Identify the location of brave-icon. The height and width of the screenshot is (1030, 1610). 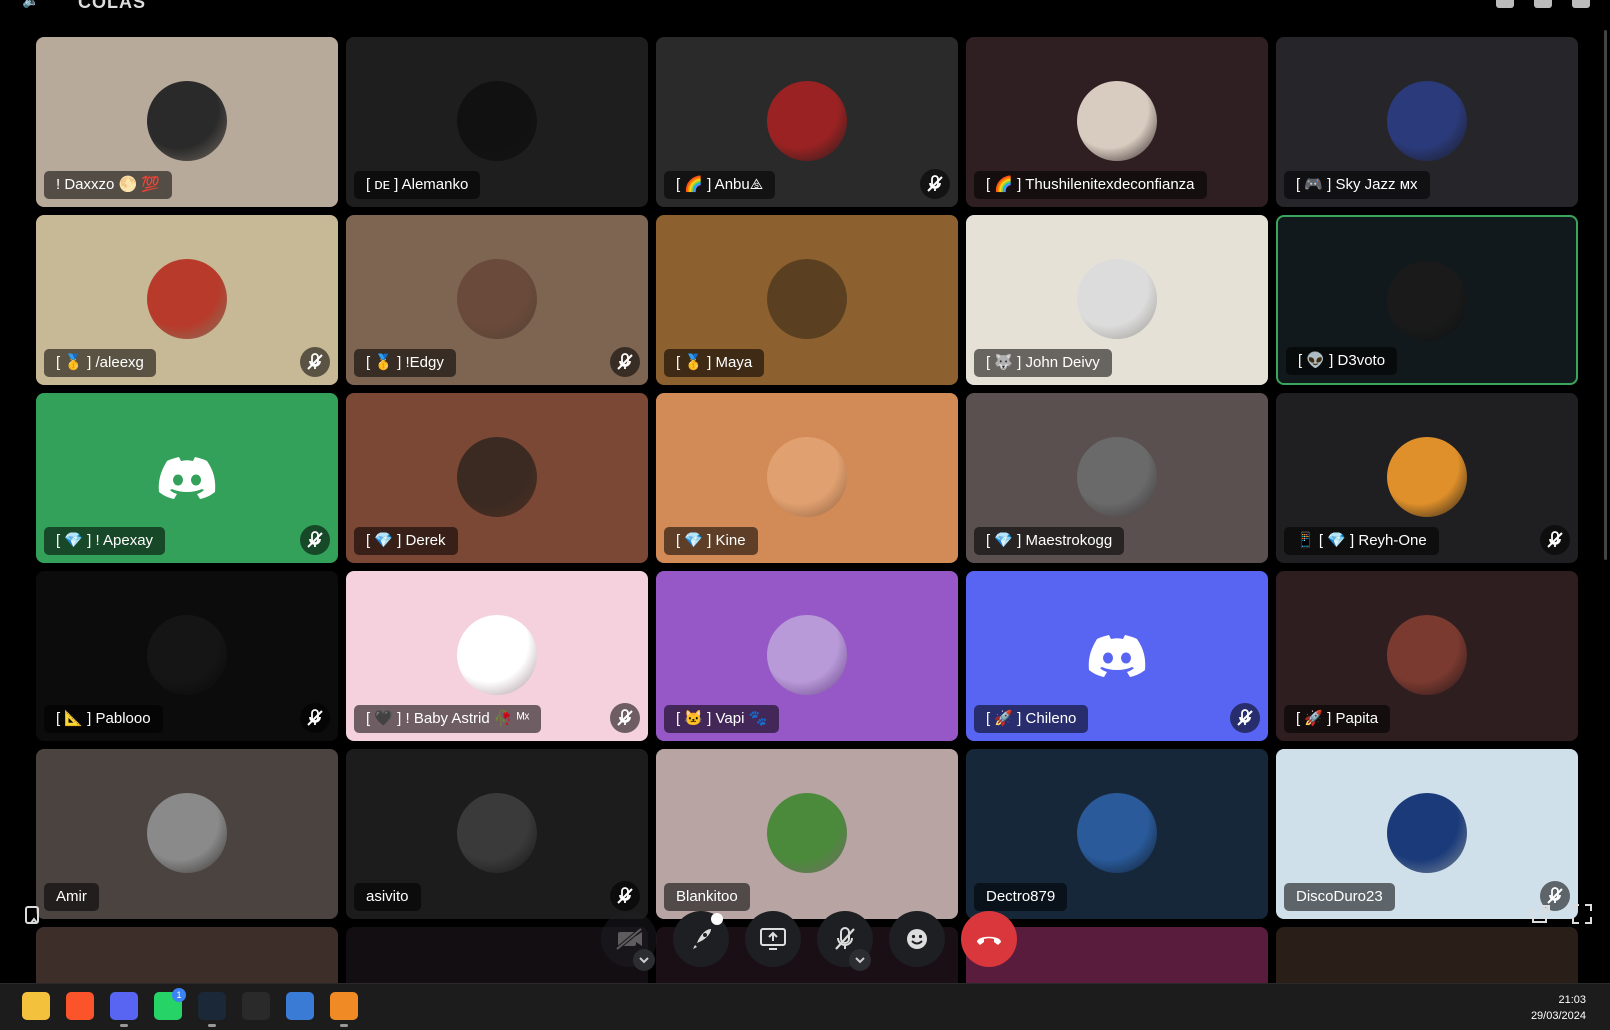
(80, 1006).